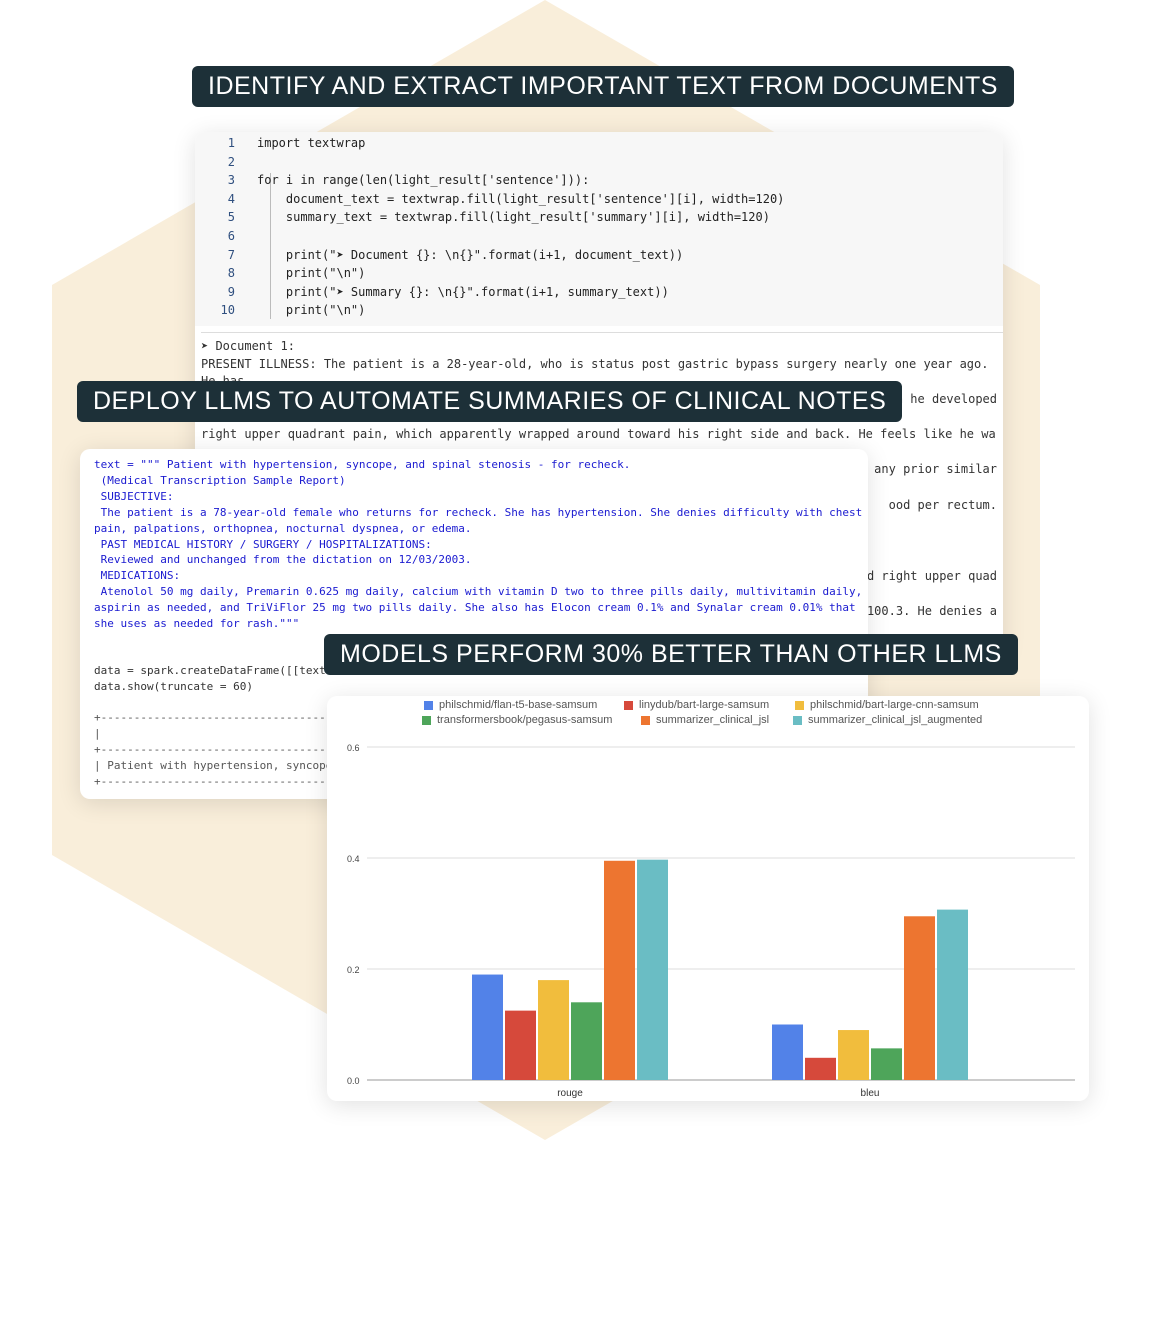  I want to click on line-number: 1, so click(231, 143).